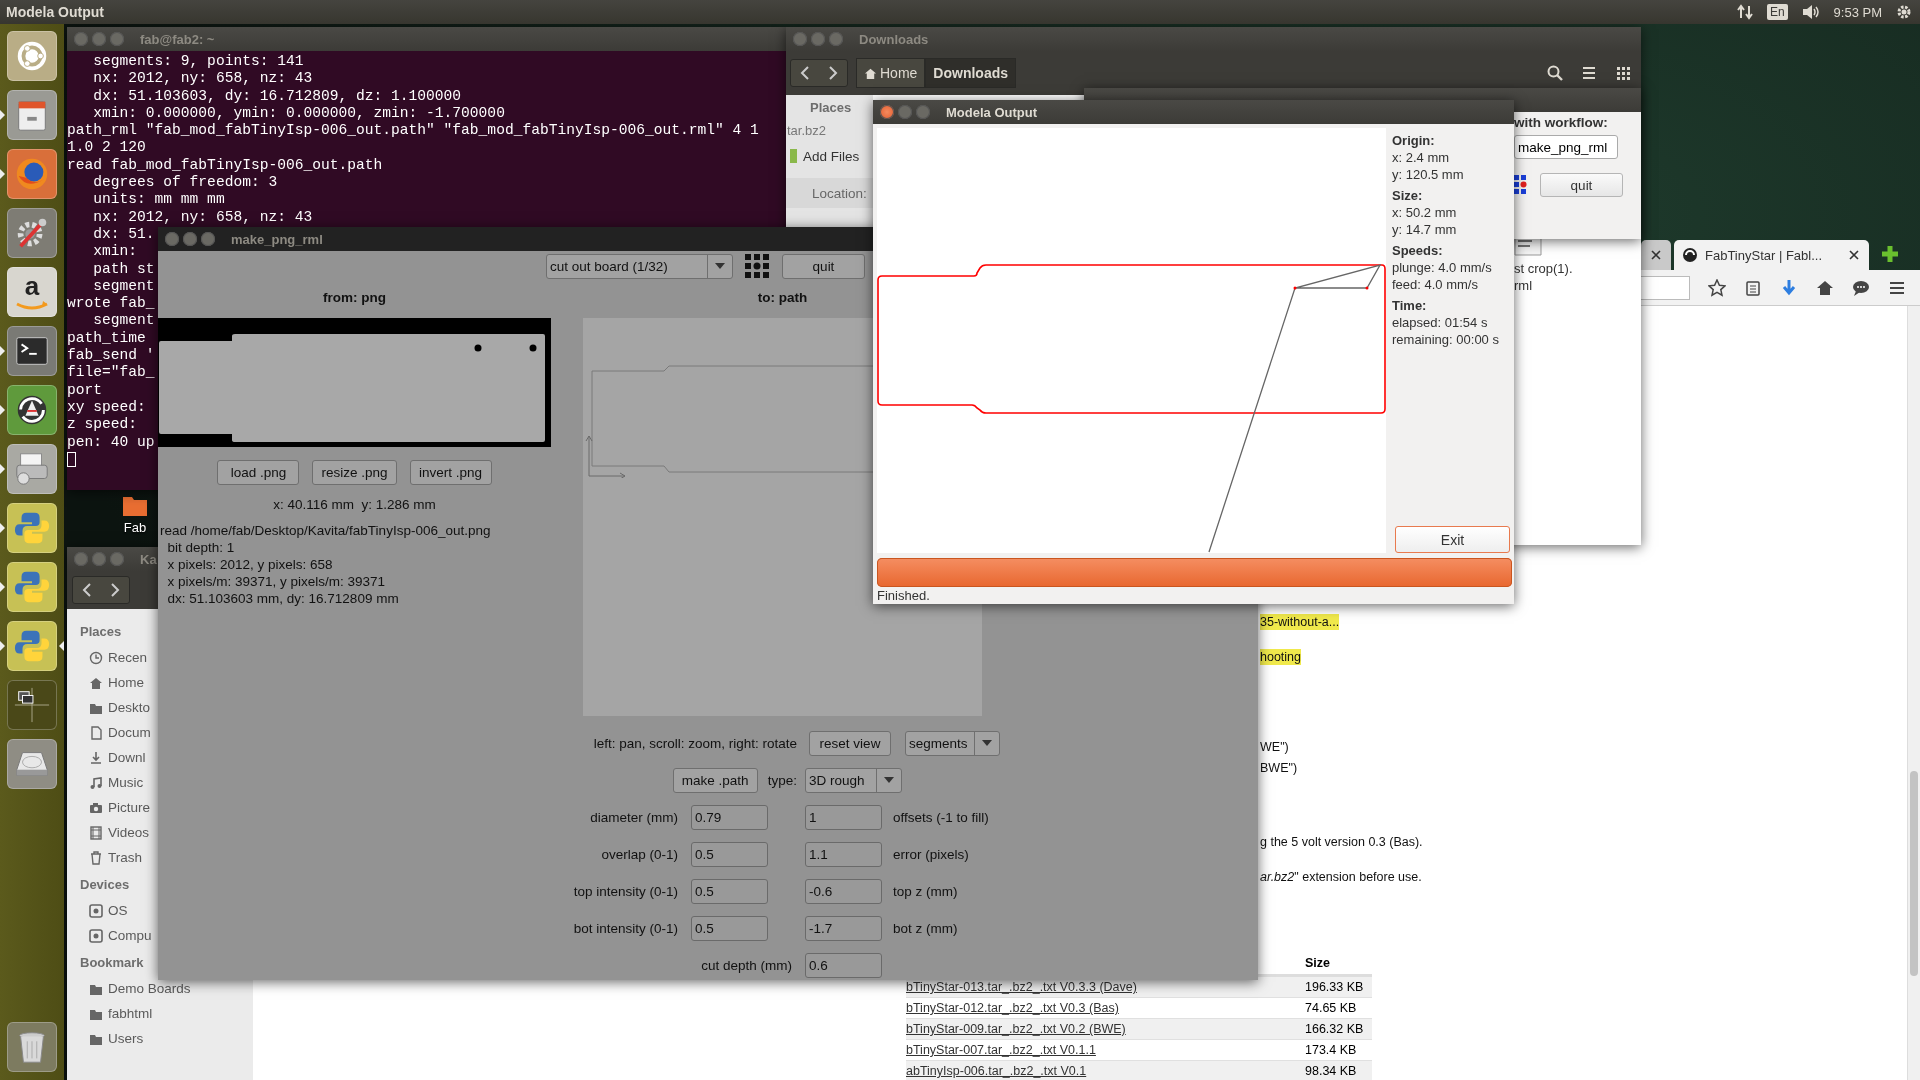 Image resolution: width=1920 pixels, height=1080 pixels. Describe the element at coordinates (354, 472) in the screenshot. I see `file-button: resize .png` at that location.